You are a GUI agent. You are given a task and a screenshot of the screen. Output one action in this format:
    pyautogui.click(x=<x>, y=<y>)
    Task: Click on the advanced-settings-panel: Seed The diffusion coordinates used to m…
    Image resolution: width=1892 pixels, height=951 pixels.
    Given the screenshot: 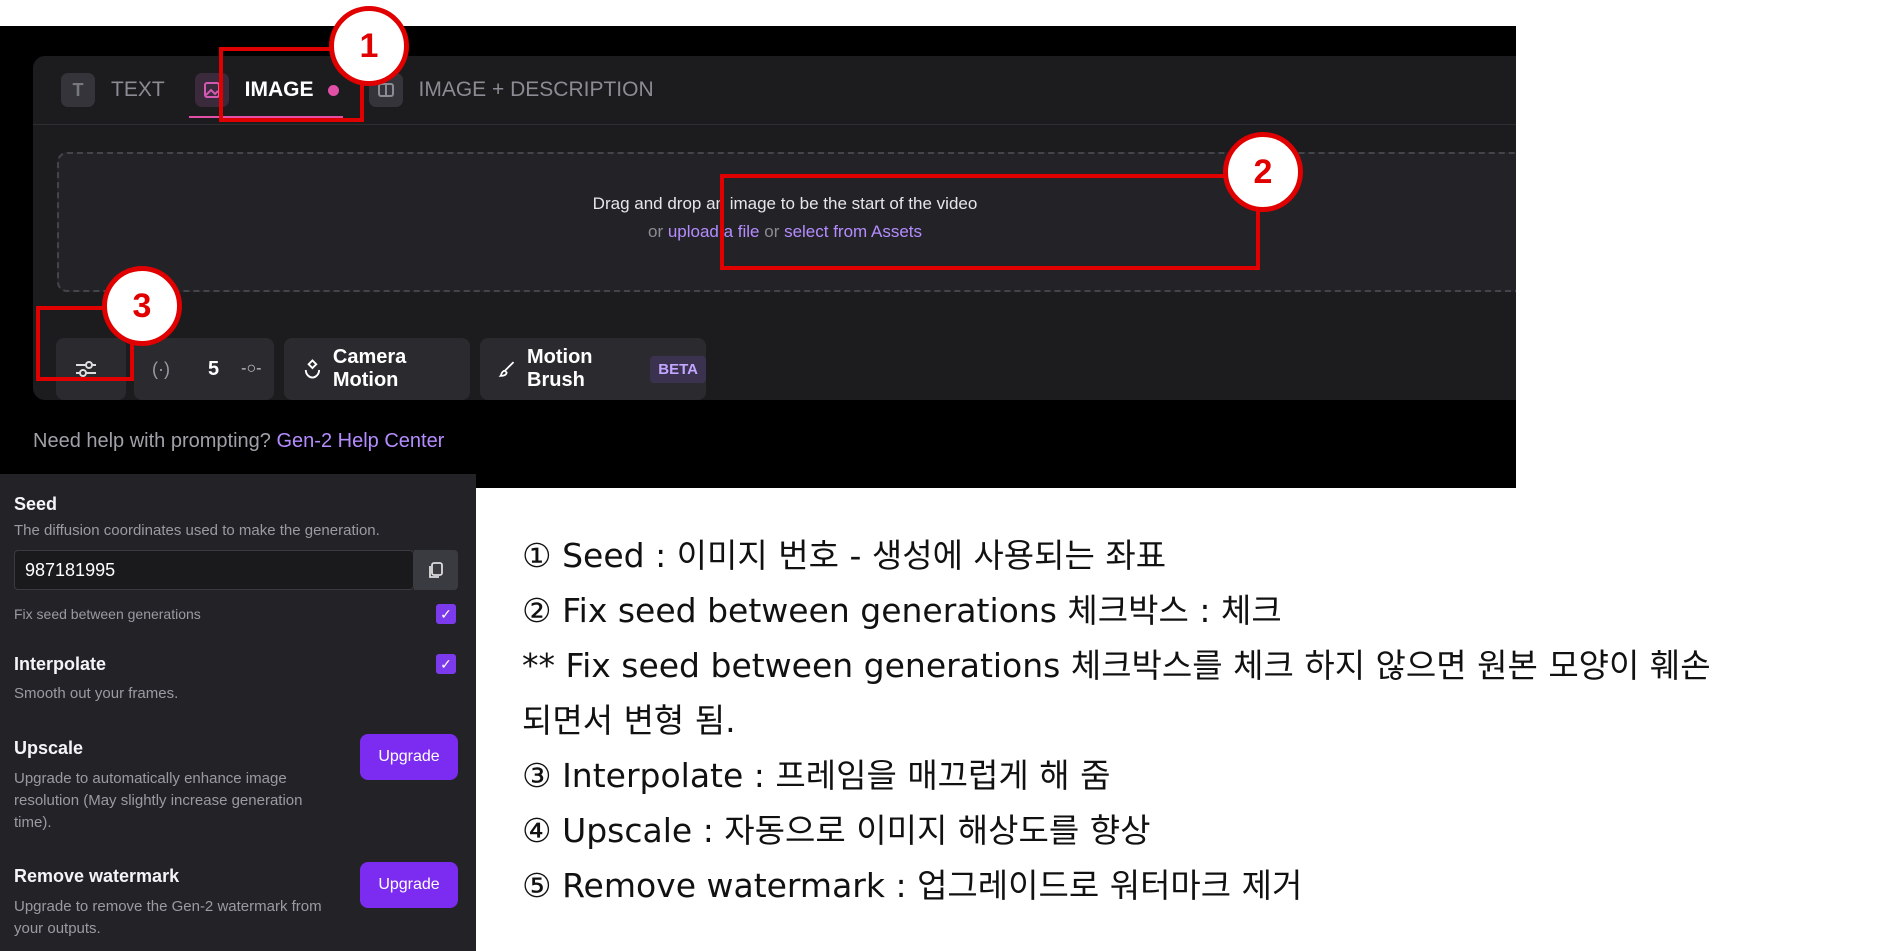 What is the action you would take?
    pyautogui.click(x=238, y=712)
    